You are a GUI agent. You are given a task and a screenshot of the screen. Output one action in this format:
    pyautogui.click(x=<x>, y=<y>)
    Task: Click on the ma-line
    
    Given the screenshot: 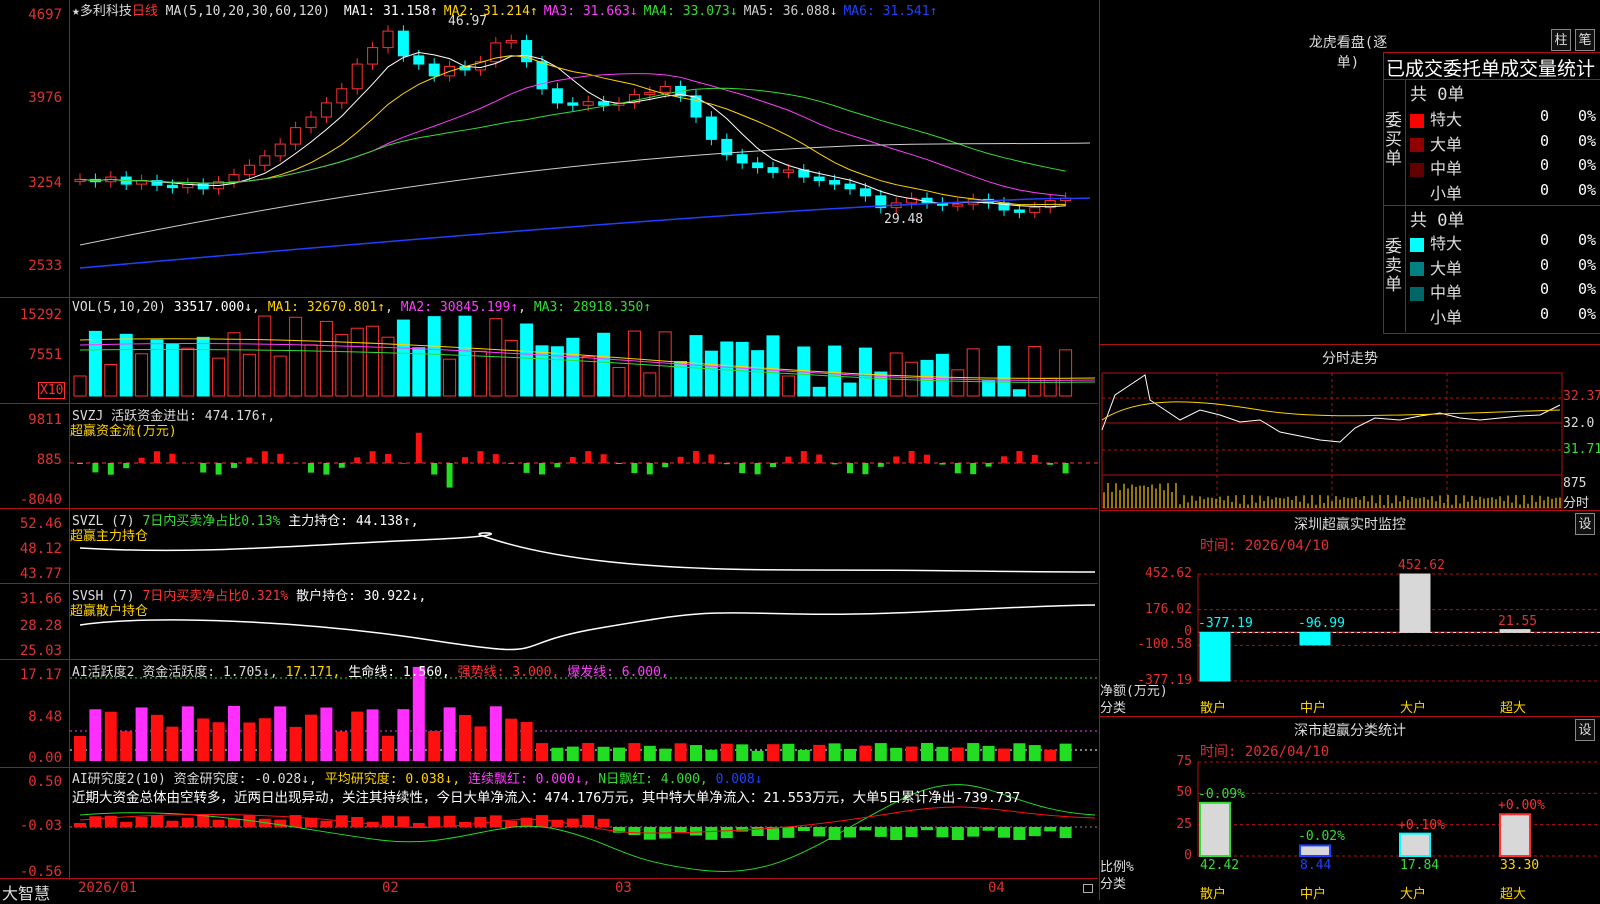 What is the action you would take?
    pyautogui.click(x=573, y=130)
    